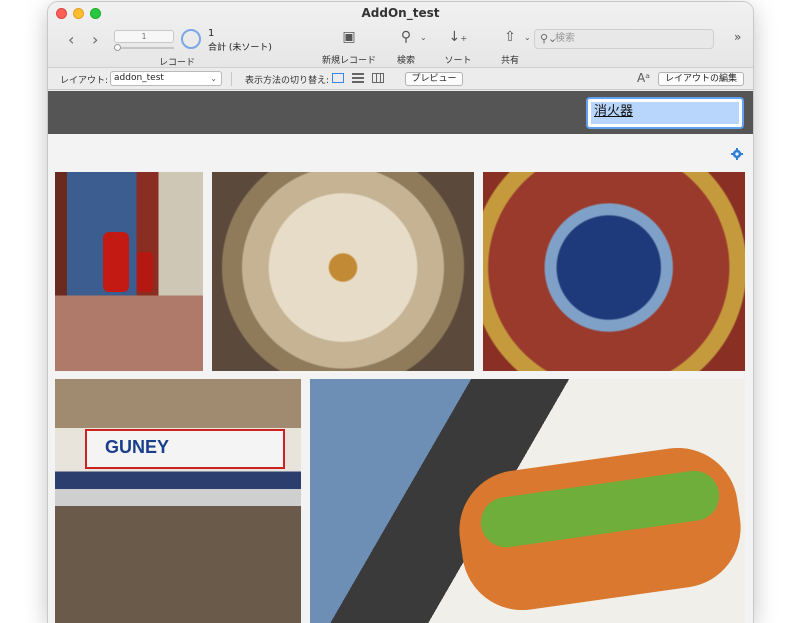  What do you see at coordinates (71, 39) in the screenshot?
I see `previous-record-icon: ‹` at bounding box center [71, 39].